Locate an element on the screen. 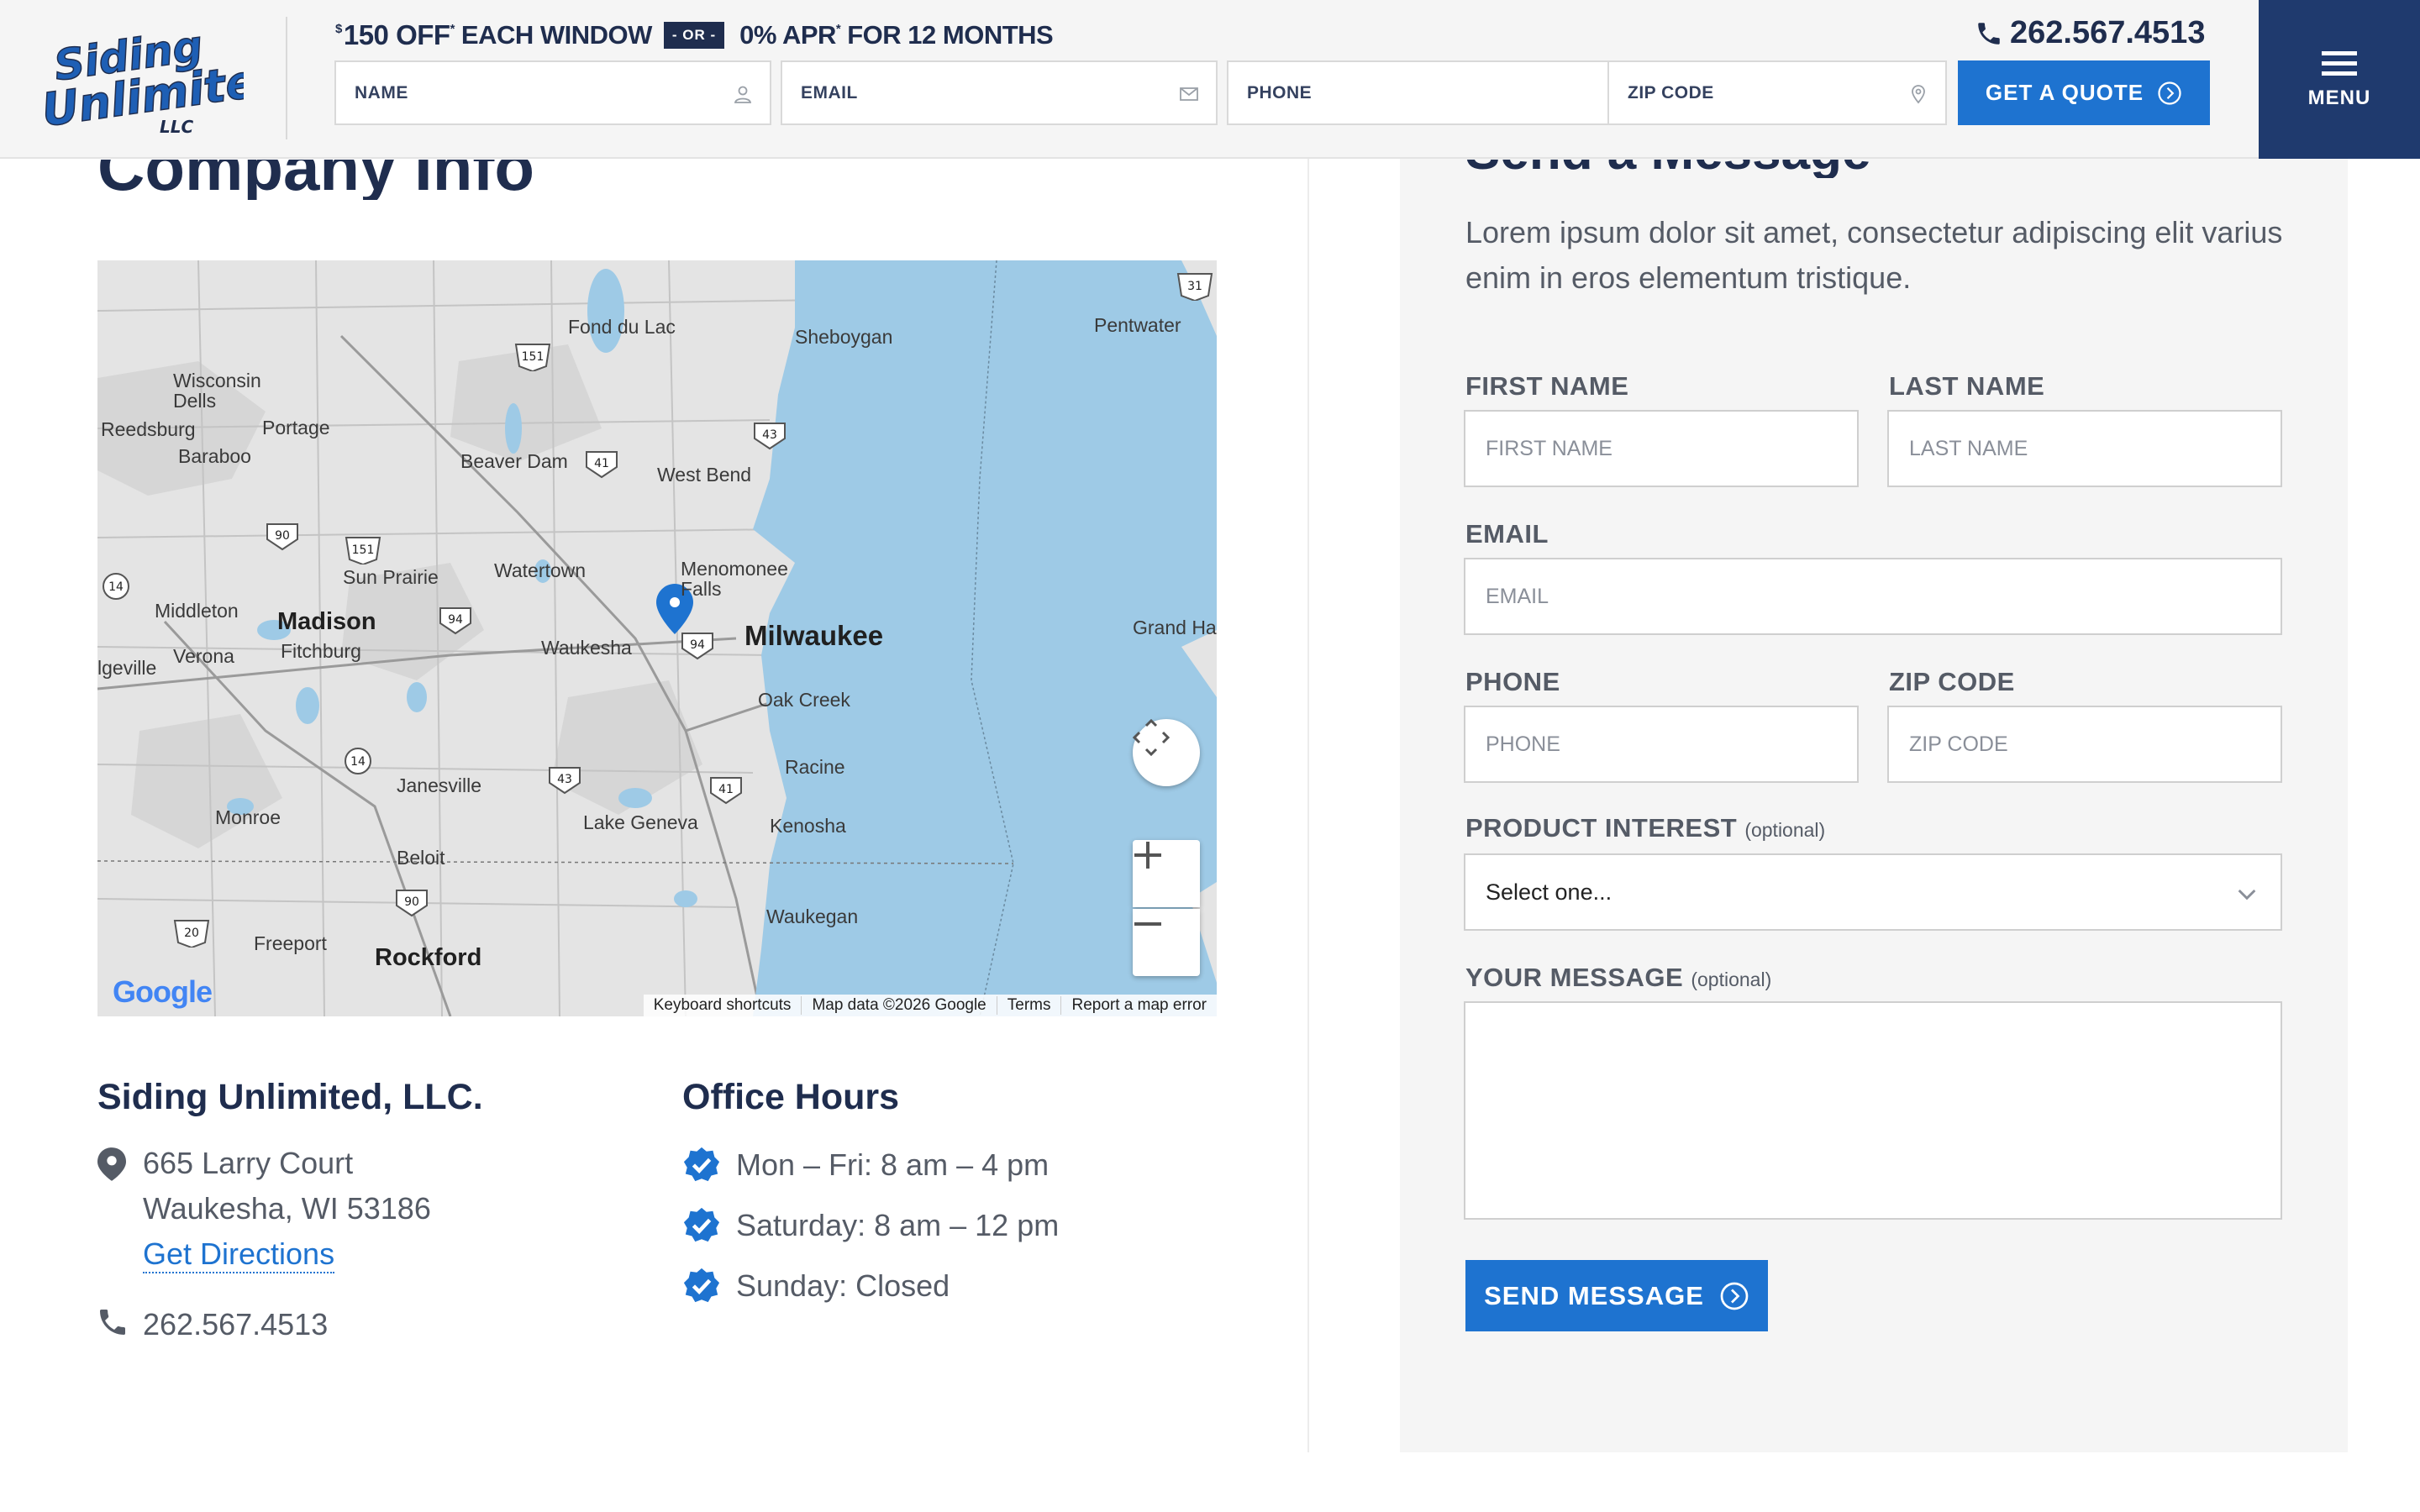 The image size is (2420, 1512). last-name-input is located at coordinates (2085, 448).